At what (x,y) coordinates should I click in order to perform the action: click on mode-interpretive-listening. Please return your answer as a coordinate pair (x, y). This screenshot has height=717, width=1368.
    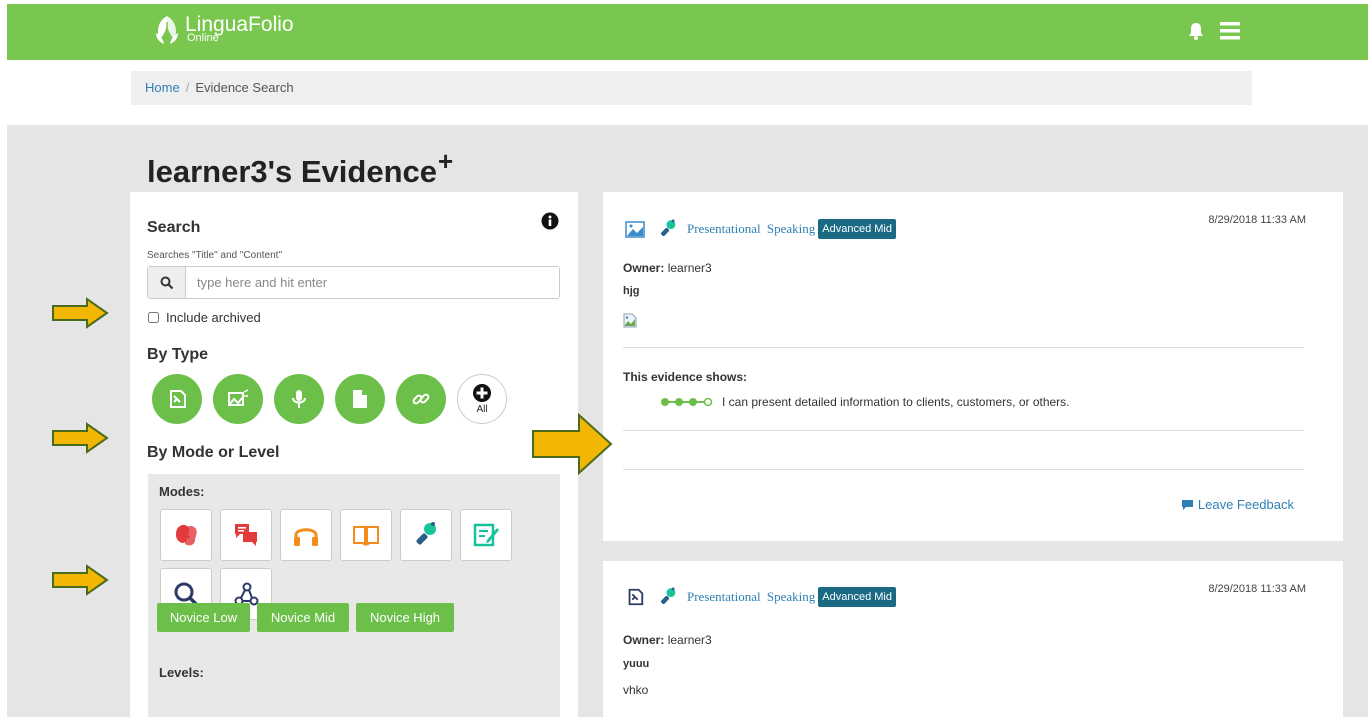
    Looking at the image, I should click on (306, 535).